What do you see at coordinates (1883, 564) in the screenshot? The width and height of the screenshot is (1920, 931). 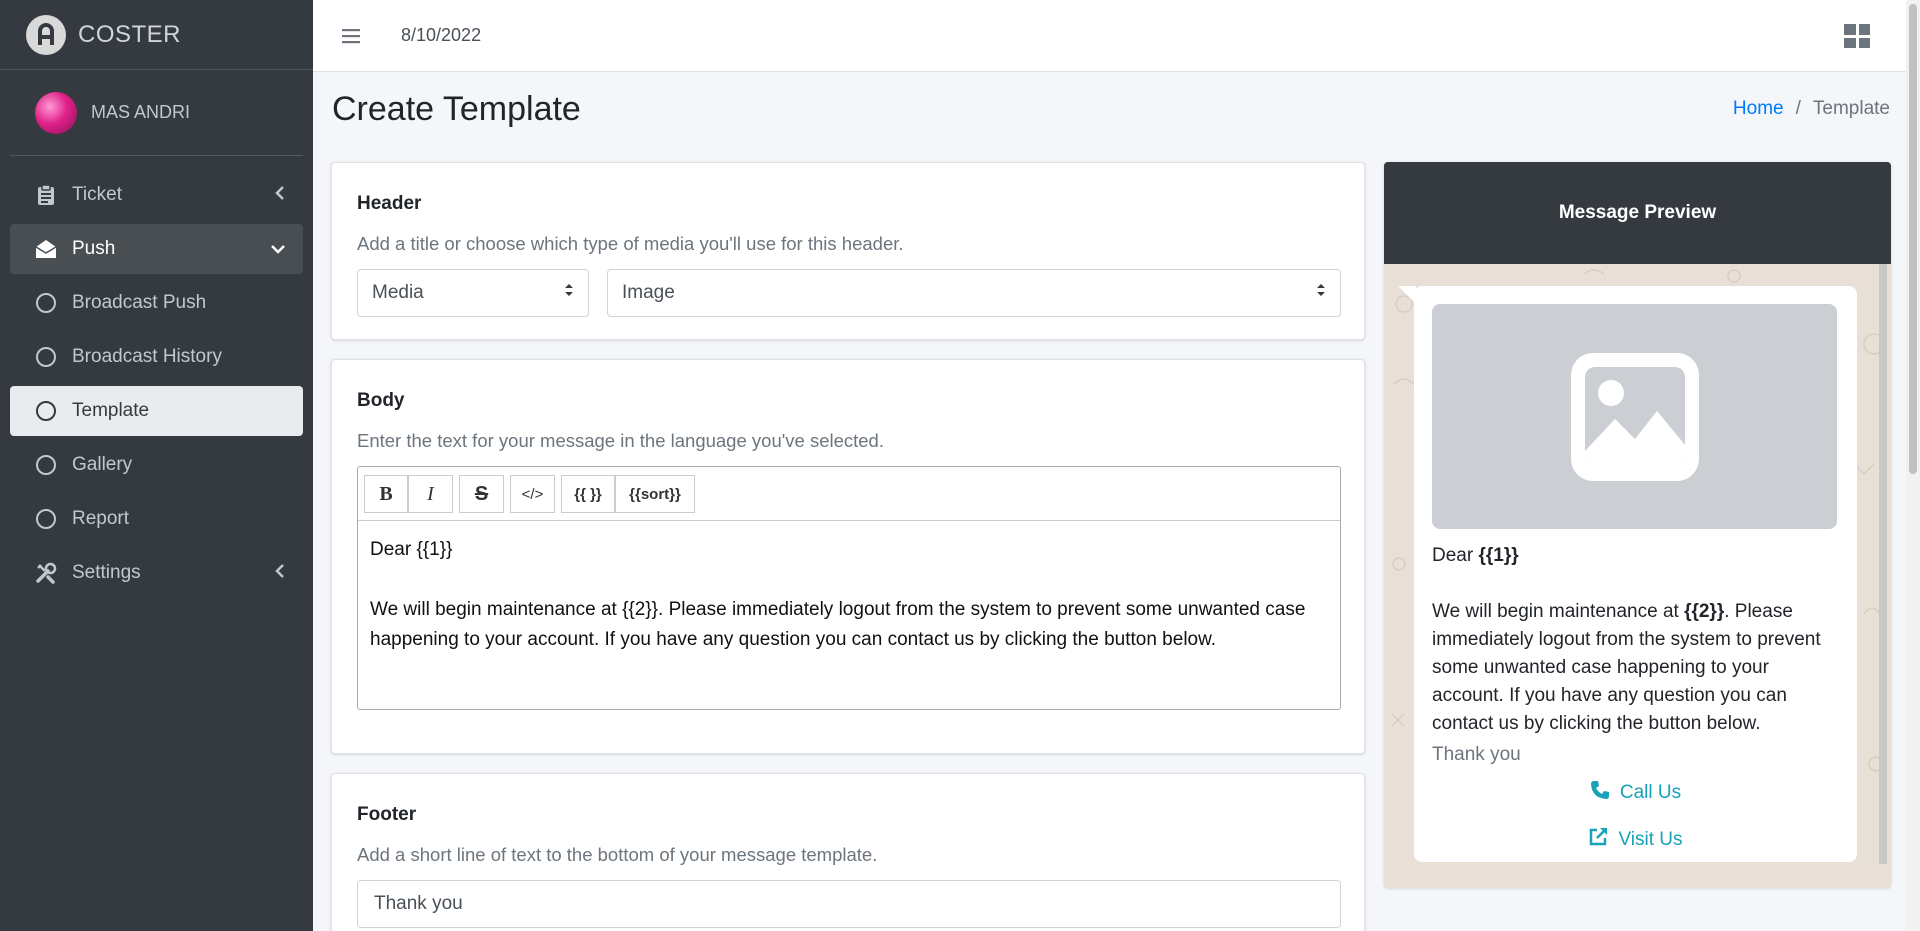 I see `preview-scrollbar` at bounding box center [1883, 564].